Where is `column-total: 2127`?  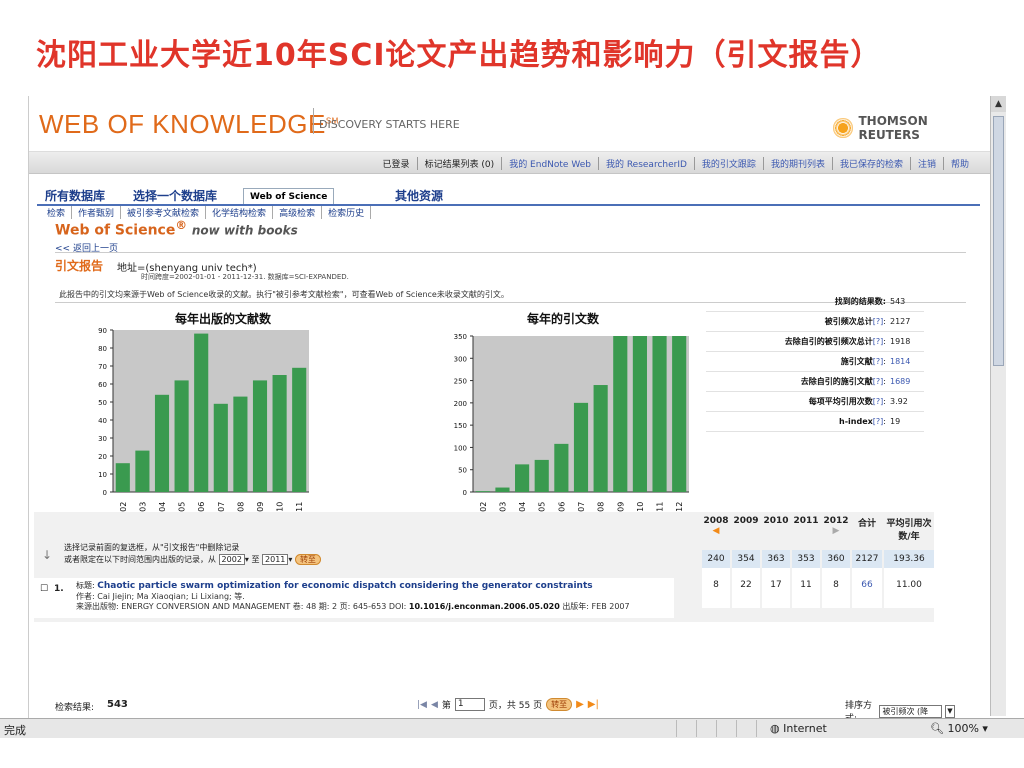
column-total: 2127 is located at coordinates (867, 559).